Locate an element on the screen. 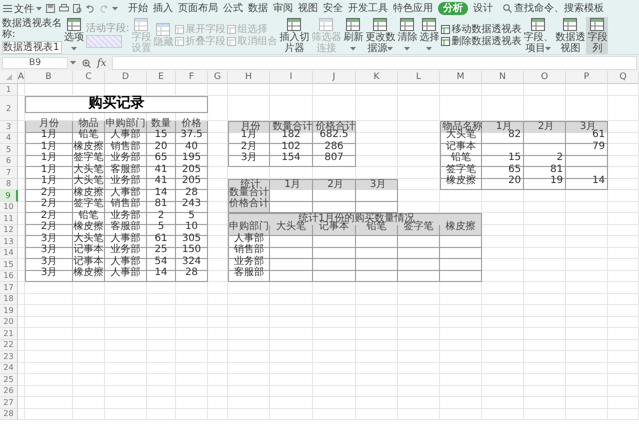 This screenshot has height=424, width=639. ribbon-button: 移动数据透视表 is located at coordinates (481, 29).